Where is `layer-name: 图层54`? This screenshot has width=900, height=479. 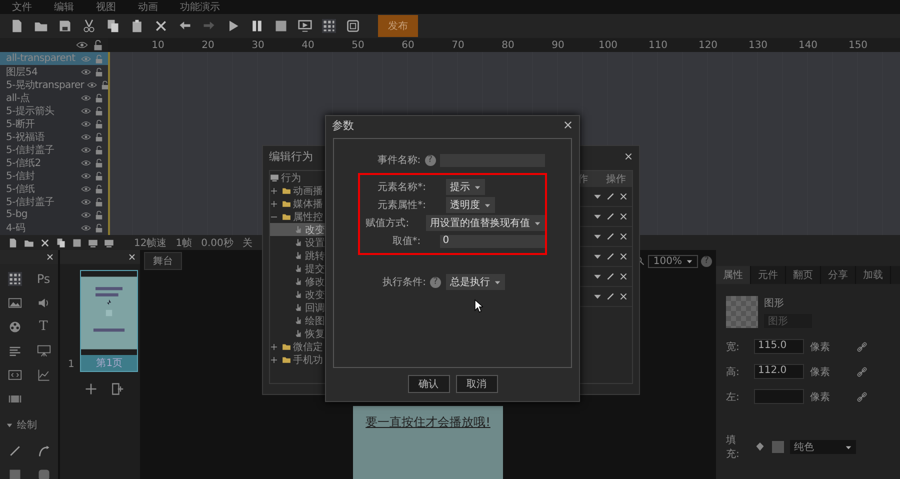 layer-name: 图层54 is located at coordinates (22, 72).